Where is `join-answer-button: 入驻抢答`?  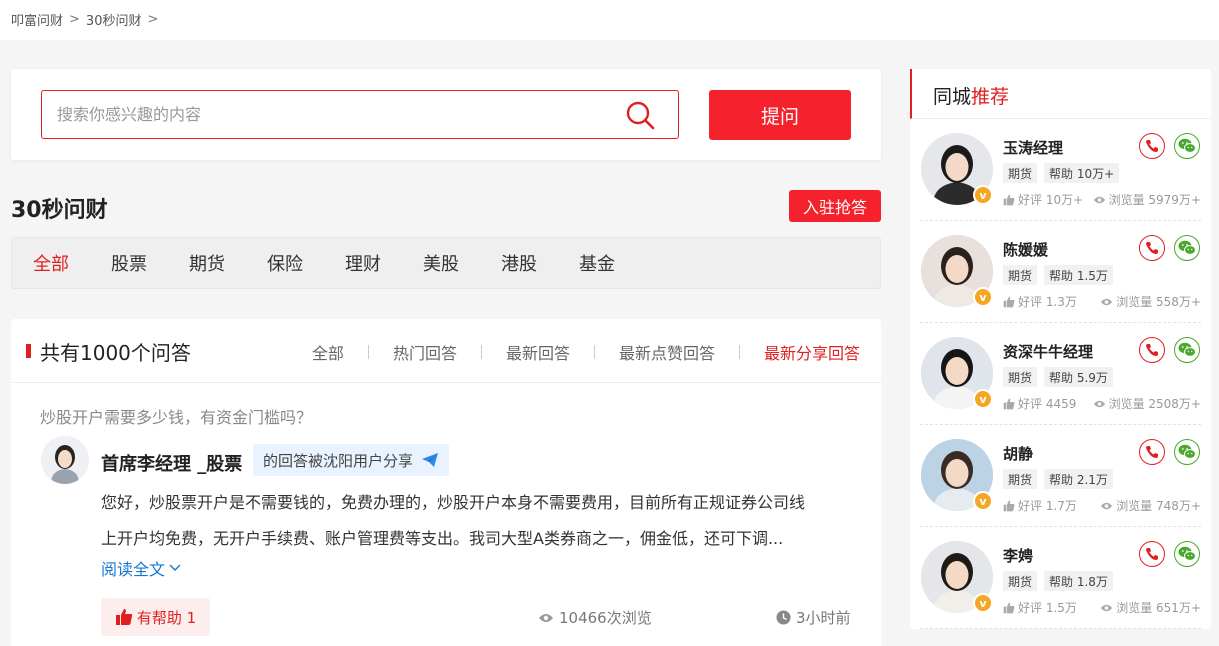 join-answer-button: 入驻抢答 is located at coordinates (835, 206).